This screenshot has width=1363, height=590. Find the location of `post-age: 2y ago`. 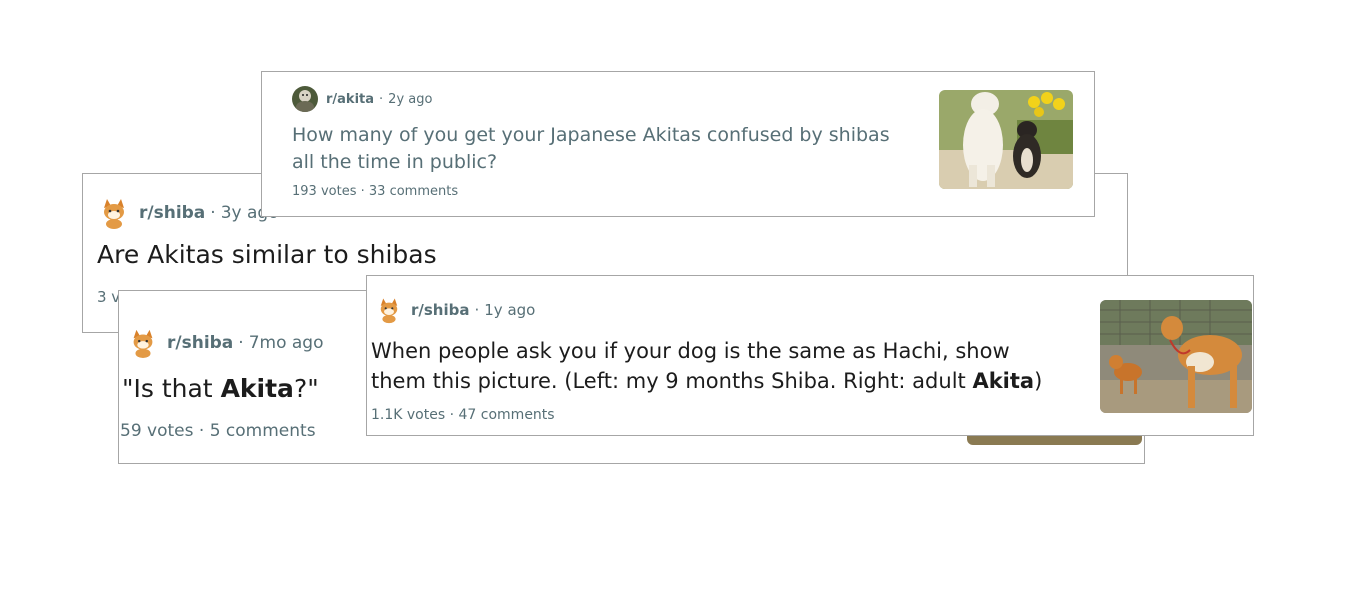

post-age: 2y ago is located at coordinates (410, 99).